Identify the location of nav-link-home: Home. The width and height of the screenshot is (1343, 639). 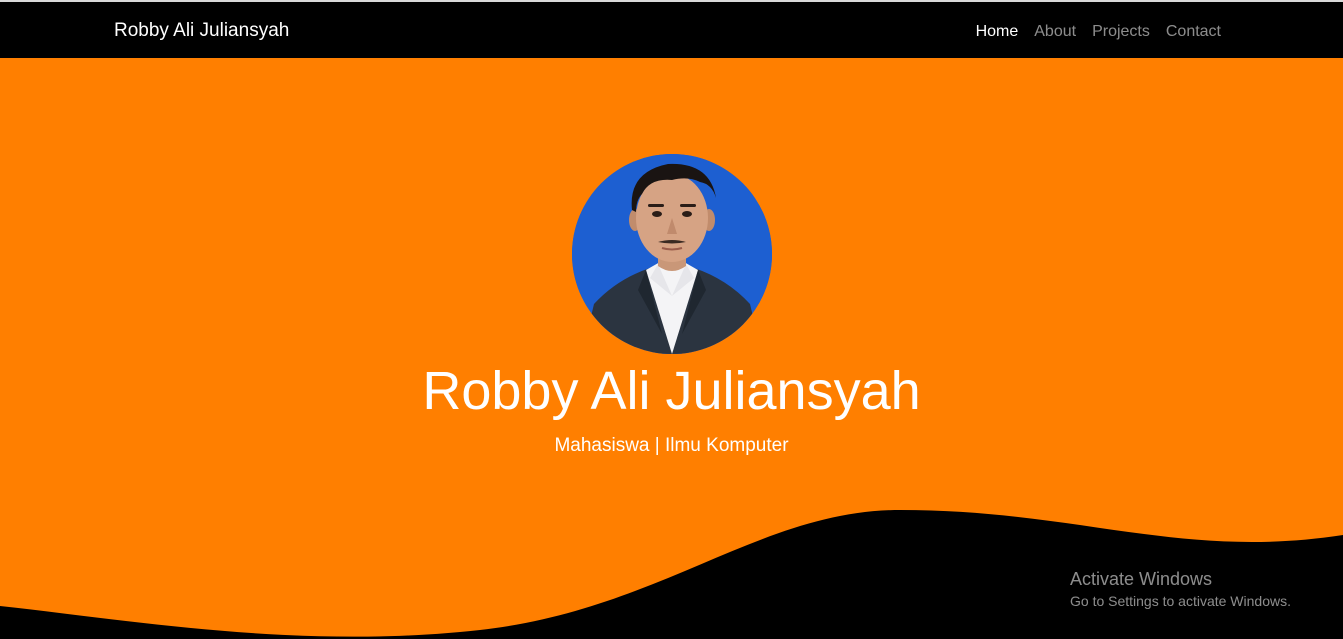
(997, 32).